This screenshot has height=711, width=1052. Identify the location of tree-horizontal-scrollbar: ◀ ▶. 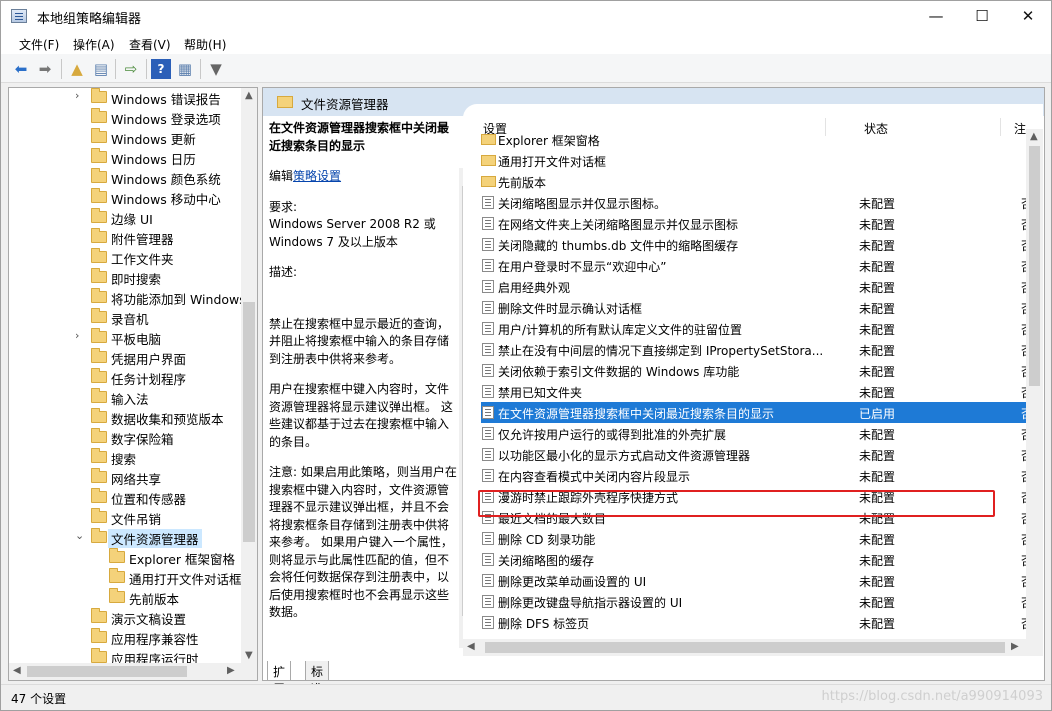
(133, 671).